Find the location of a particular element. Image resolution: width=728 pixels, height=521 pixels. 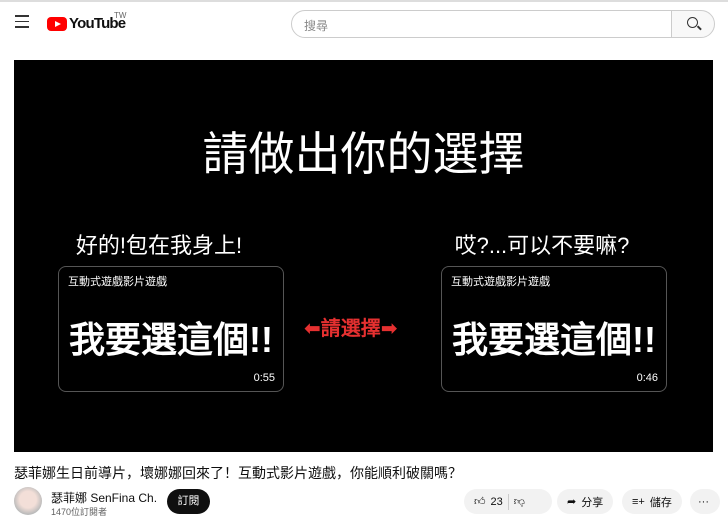

video-heading: 請做出你的選擇 is located at coordinates (363, 154).